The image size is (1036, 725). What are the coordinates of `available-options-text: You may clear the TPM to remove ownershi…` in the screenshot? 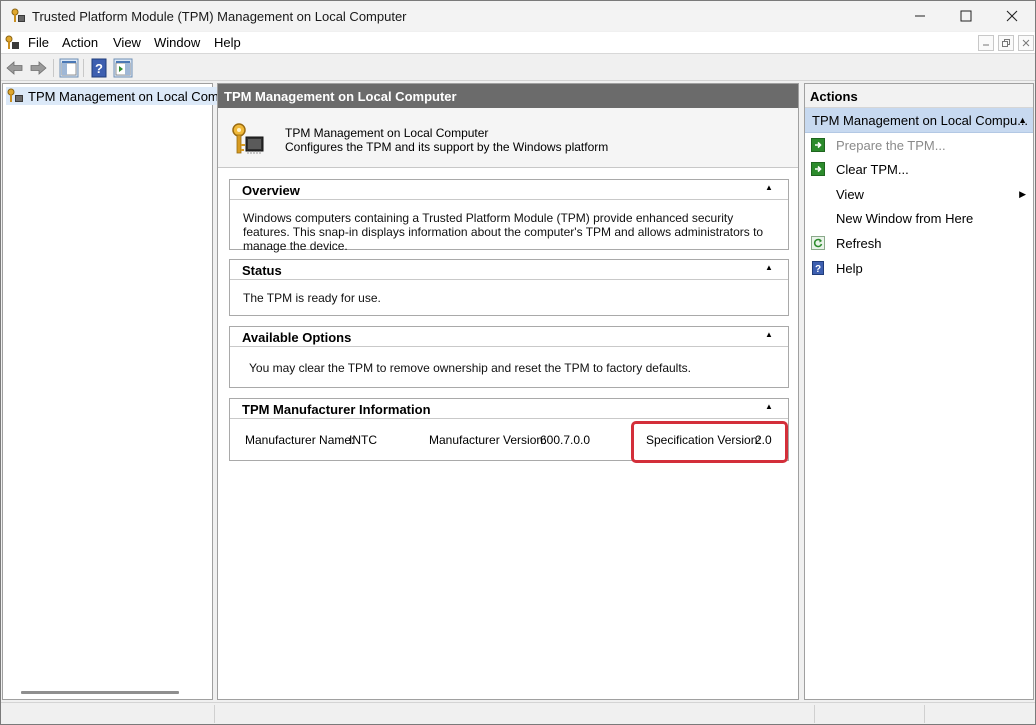 It's located at (470, 368).